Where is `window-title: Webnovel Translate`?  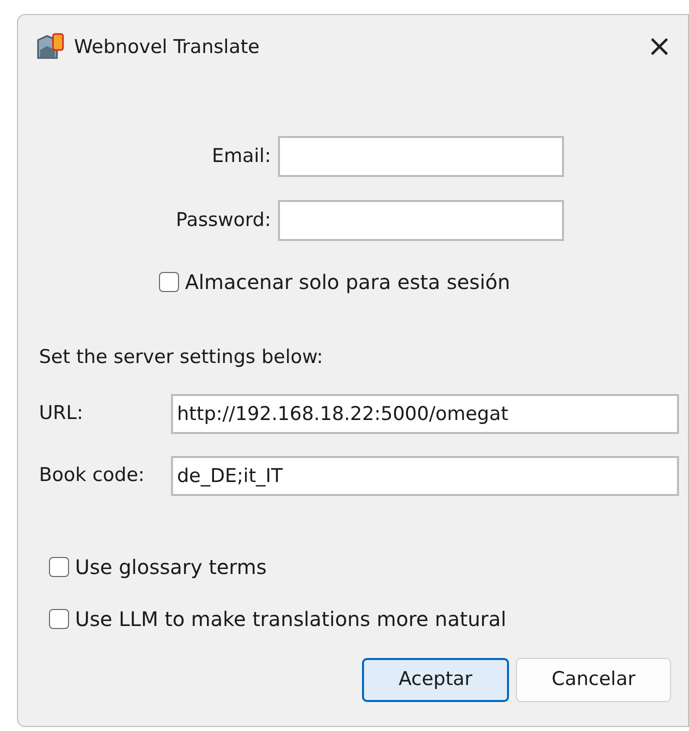
window-title: Webnovel Translate is located at coordinates (167, 47).